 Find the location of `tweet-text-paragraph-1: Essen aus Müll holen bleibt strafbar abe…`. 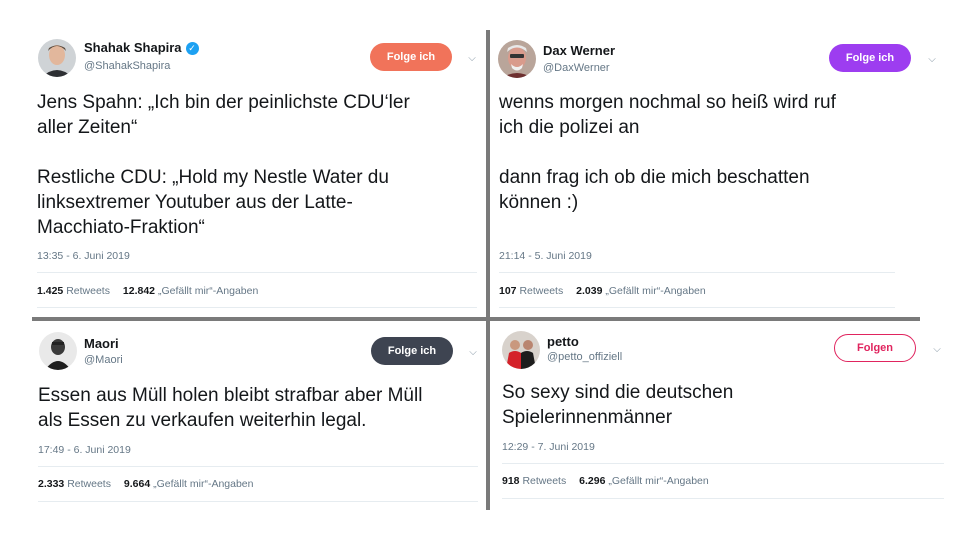

tweet-text-paragraph-1: Essen aus Müll holen bleibt strafbar abe… is located at coordinates (230, 408).